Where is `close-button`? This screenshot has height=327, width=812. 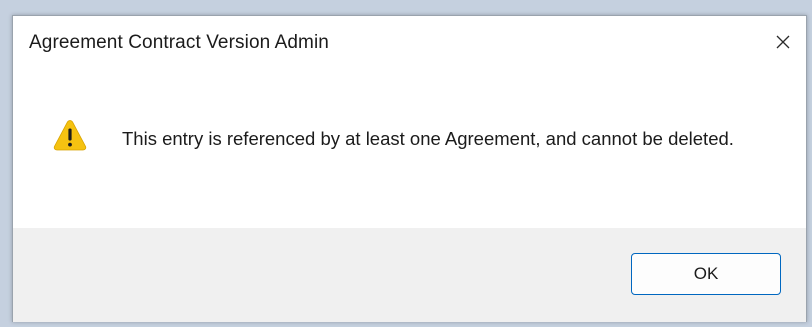 close-button is located at coordinates (783, 42).